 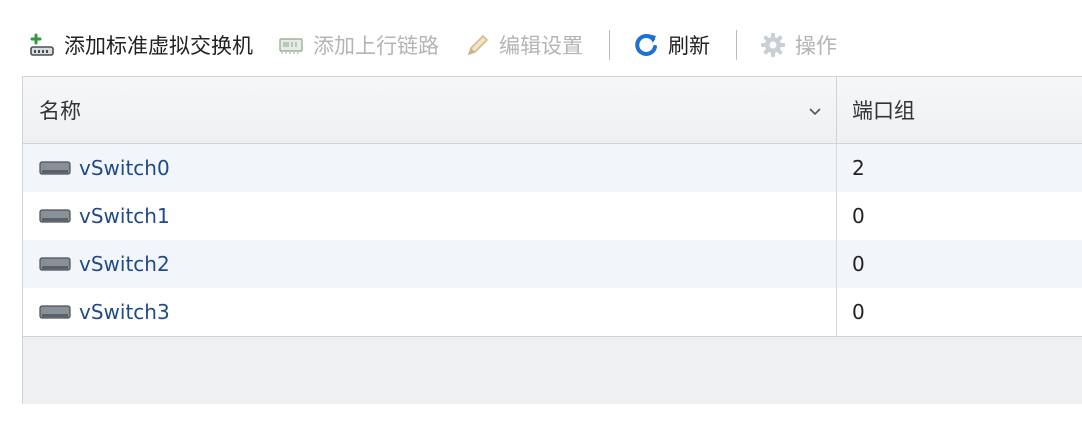 What do you see at coordinates (430, 264) in the screenshot?
I see `cell-name: vSwitch2` at bounding box center [430, 264].